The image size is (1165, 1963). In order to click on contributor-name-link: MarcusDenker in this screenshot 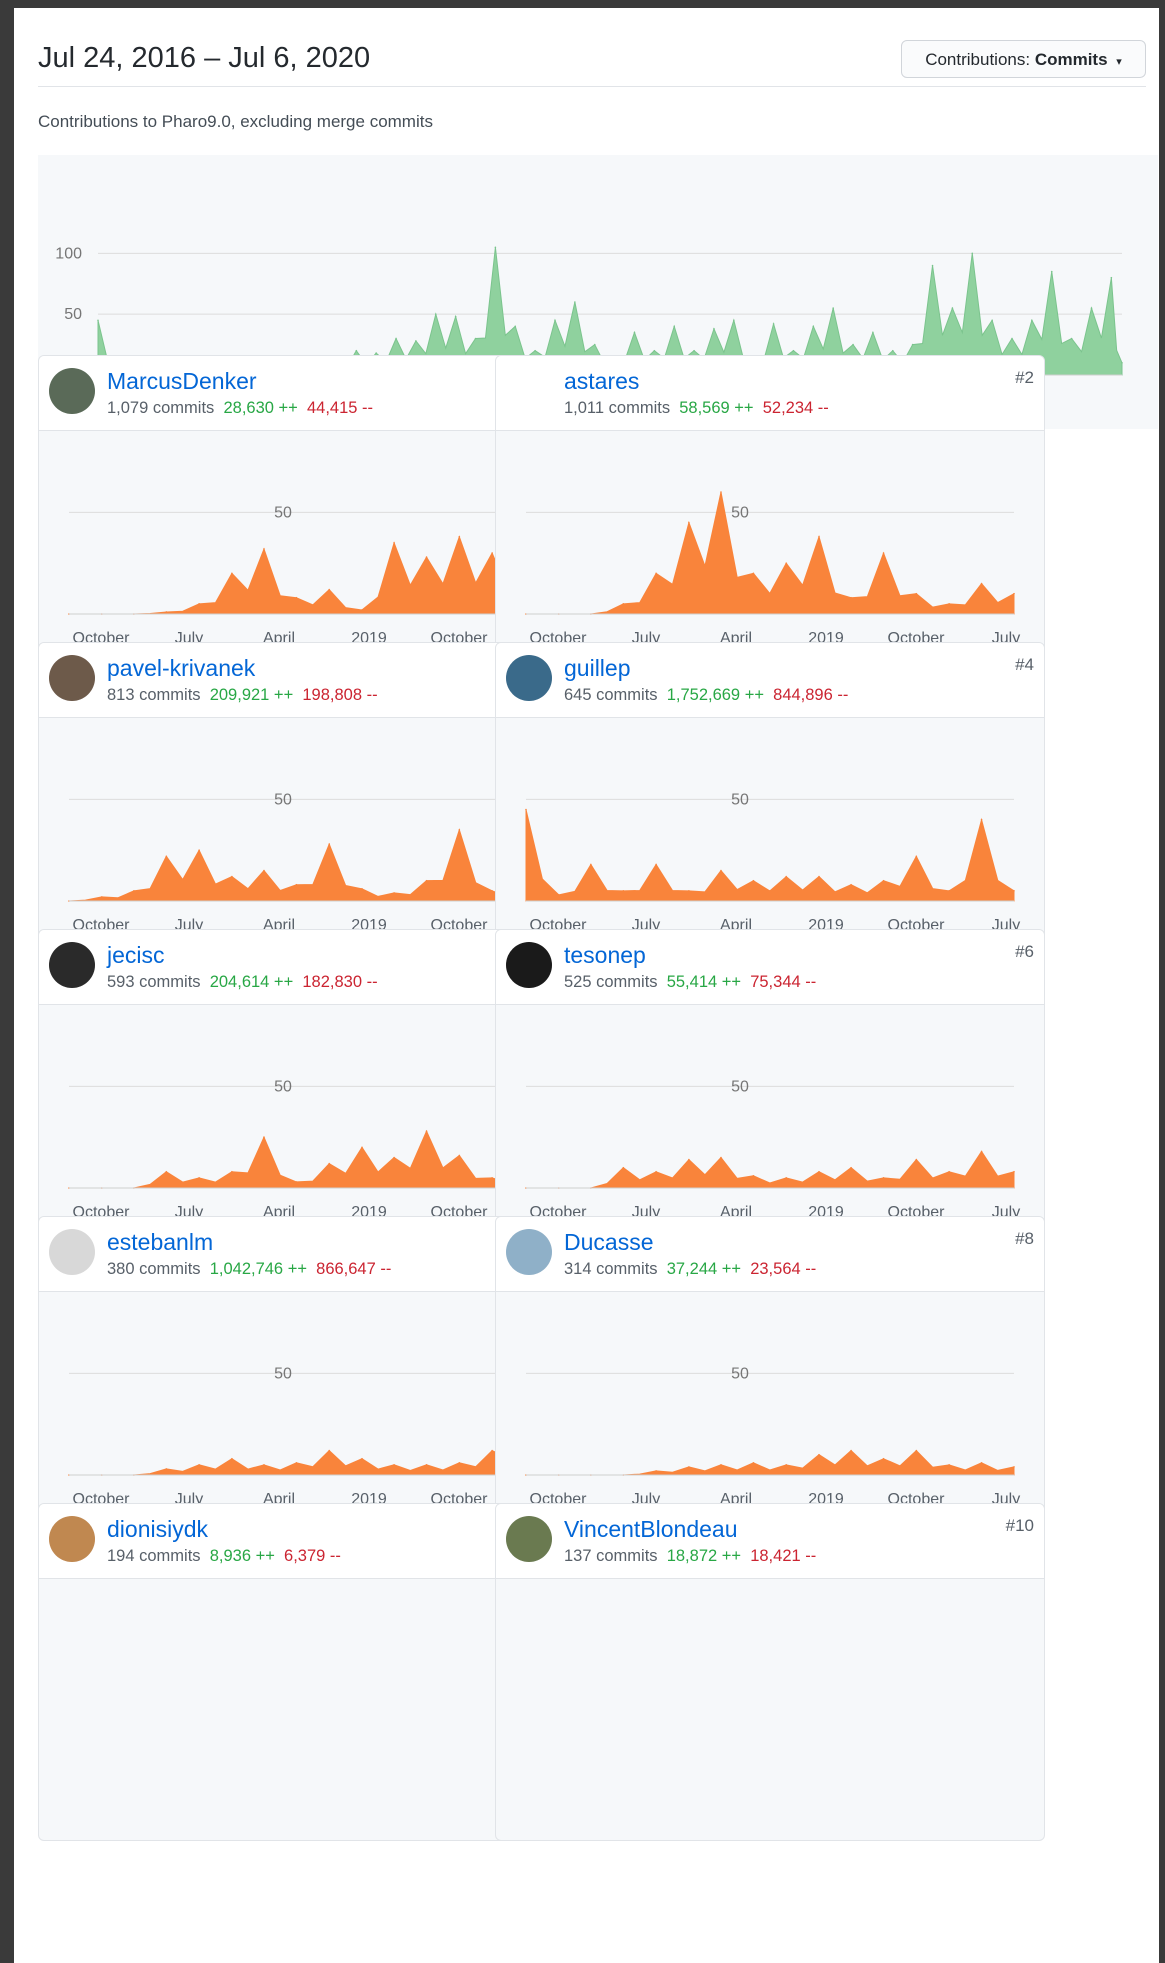, I will do `click(182, 381)`.